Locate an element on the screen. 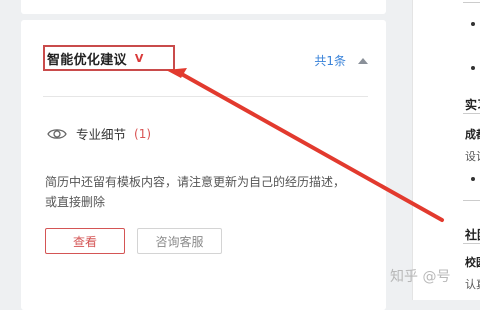 This screenshot has width=480, height=310. title-highlight-box: 智能优化建议 V is located at coordinates (109, 58).